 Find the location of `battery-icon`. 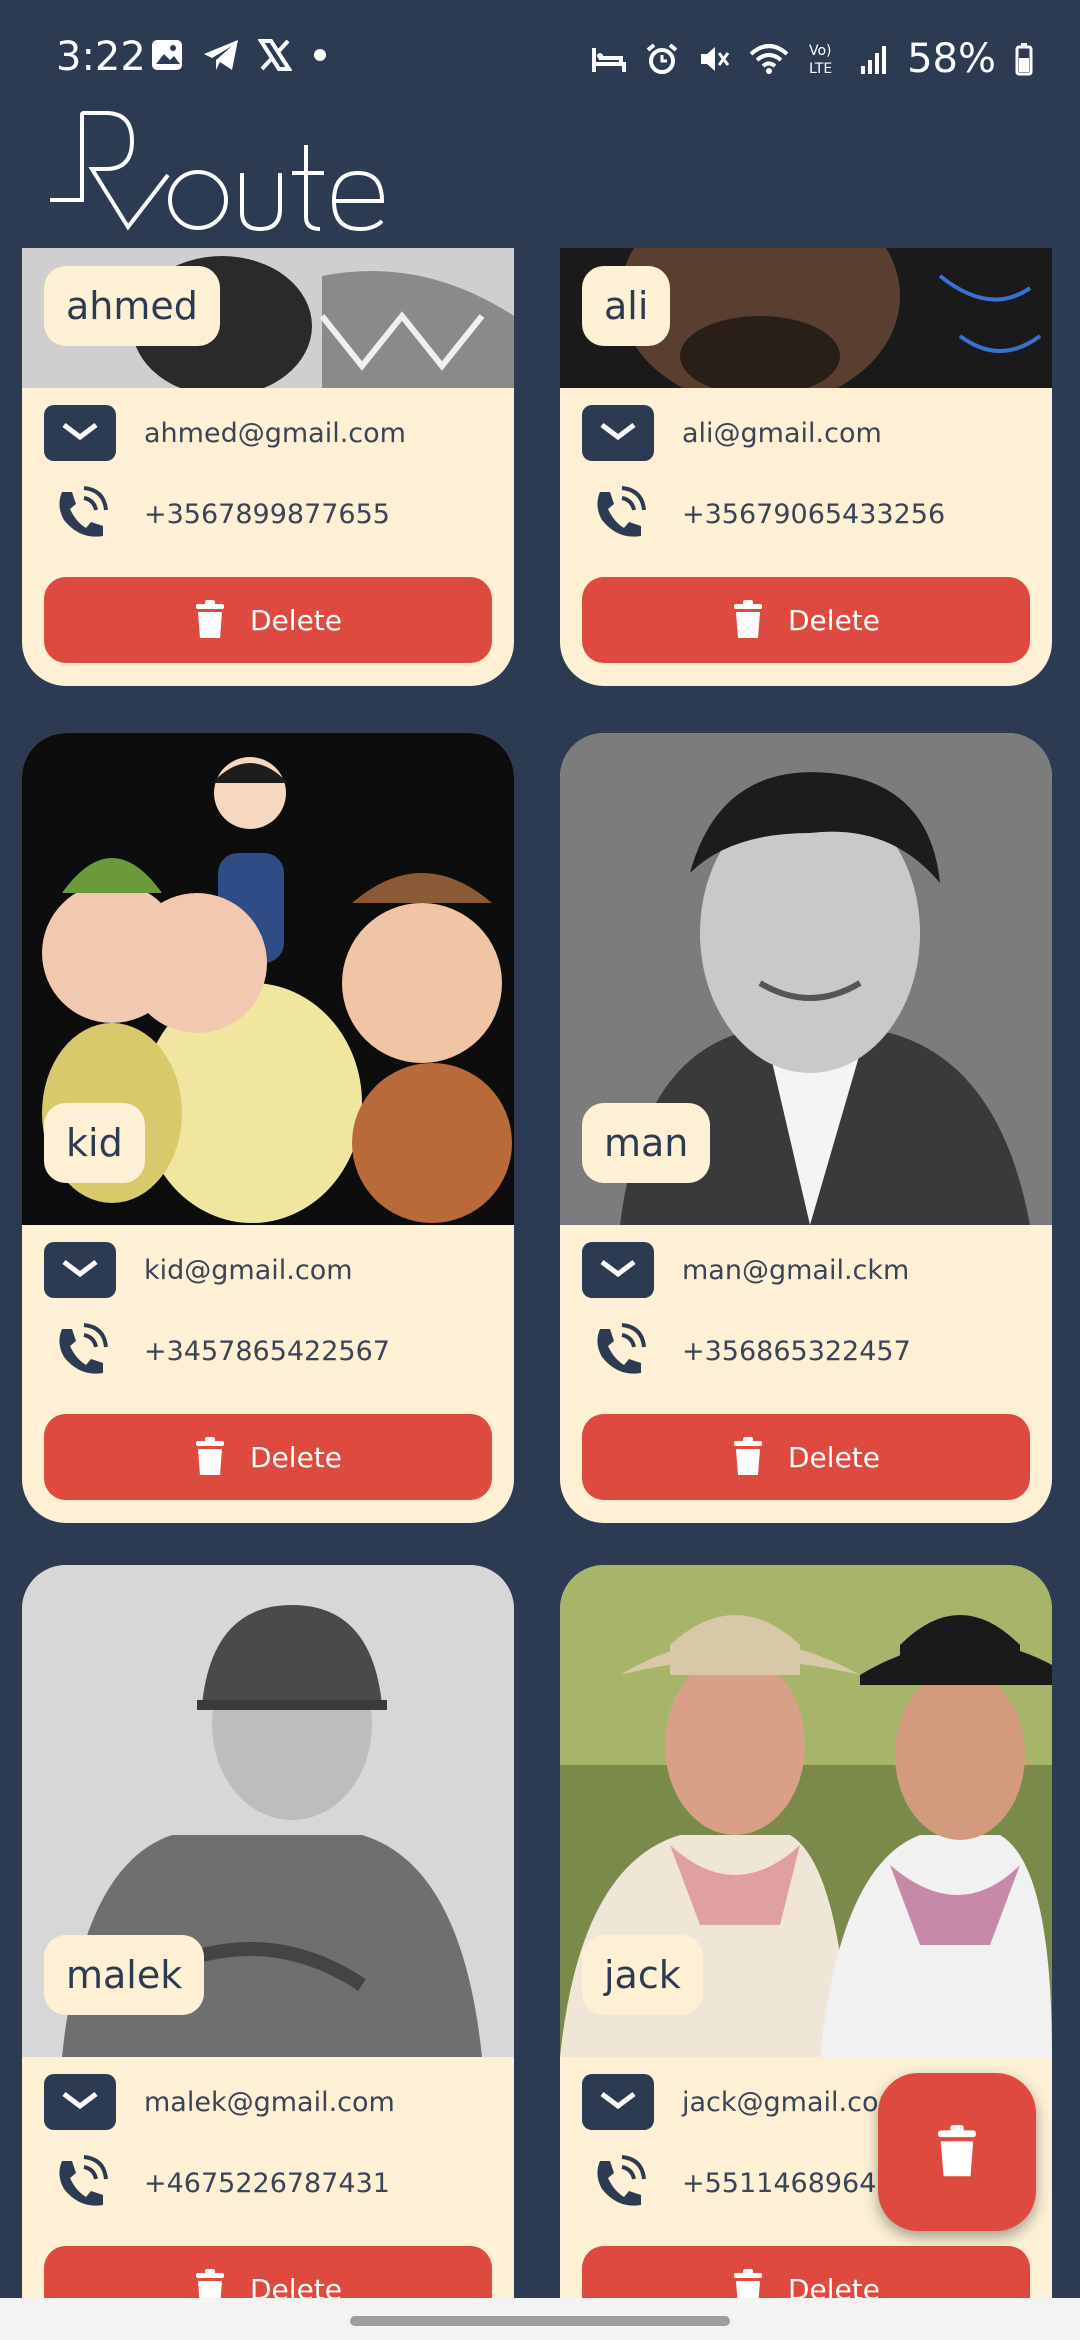

battery-icon is located at coordinates (1024, 59).